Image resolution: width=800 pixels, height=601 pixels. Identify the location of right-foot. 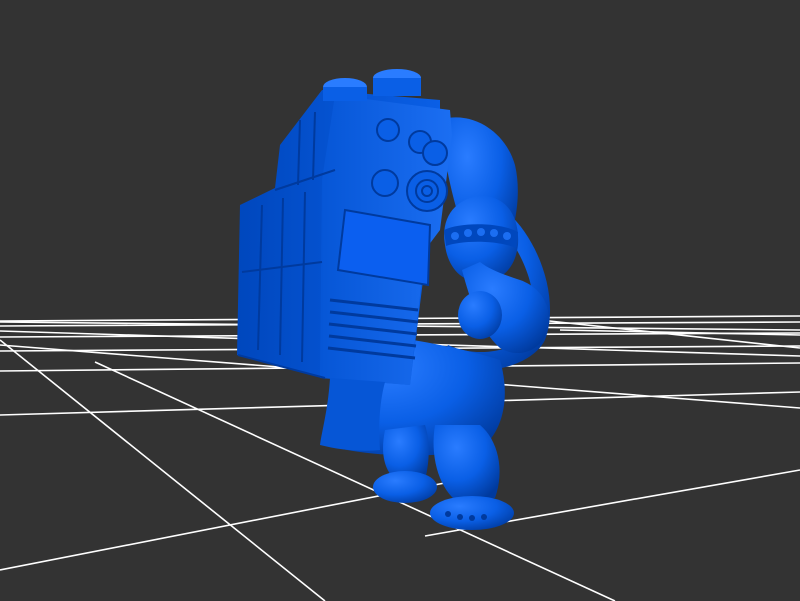
(472, 513).